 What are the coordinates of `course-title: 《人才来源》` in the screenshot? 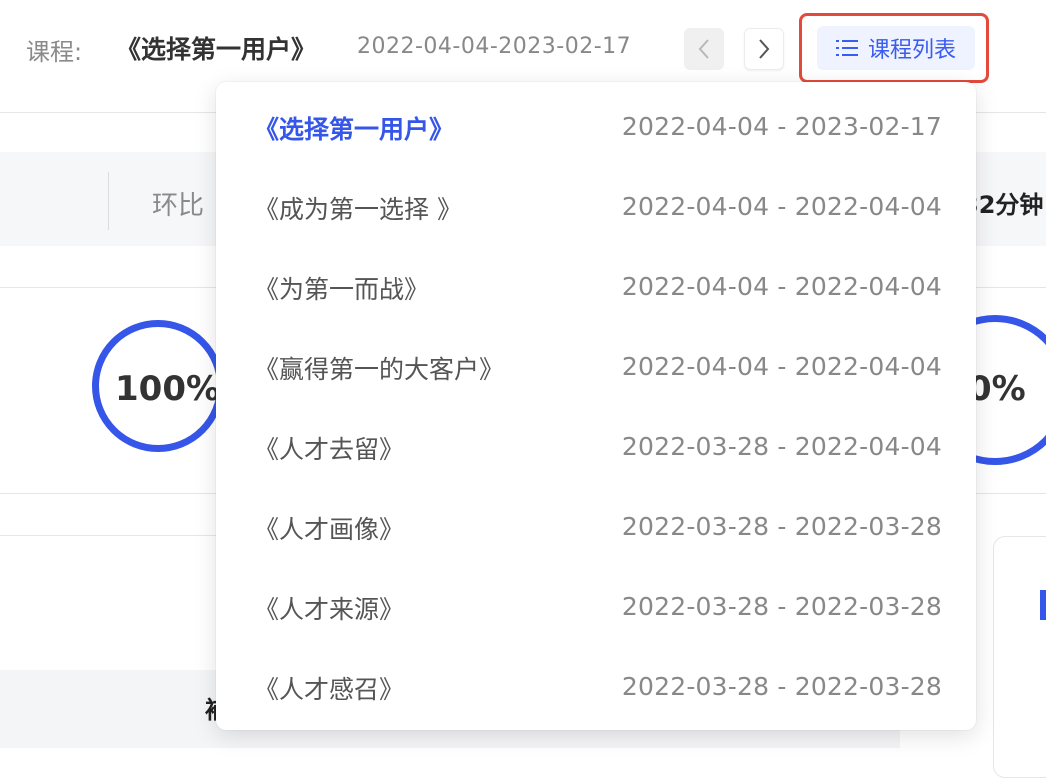 It's located at (329, 609).